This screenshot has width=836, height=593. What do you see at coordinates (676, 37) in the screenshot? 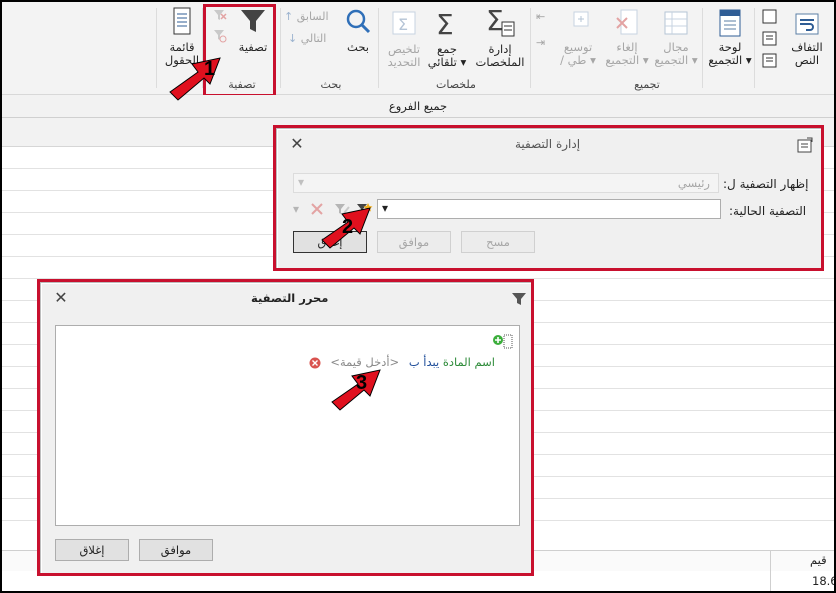
I see `range-grouping-button: مجال التجميع ▾` at bounding box center [676, 37].